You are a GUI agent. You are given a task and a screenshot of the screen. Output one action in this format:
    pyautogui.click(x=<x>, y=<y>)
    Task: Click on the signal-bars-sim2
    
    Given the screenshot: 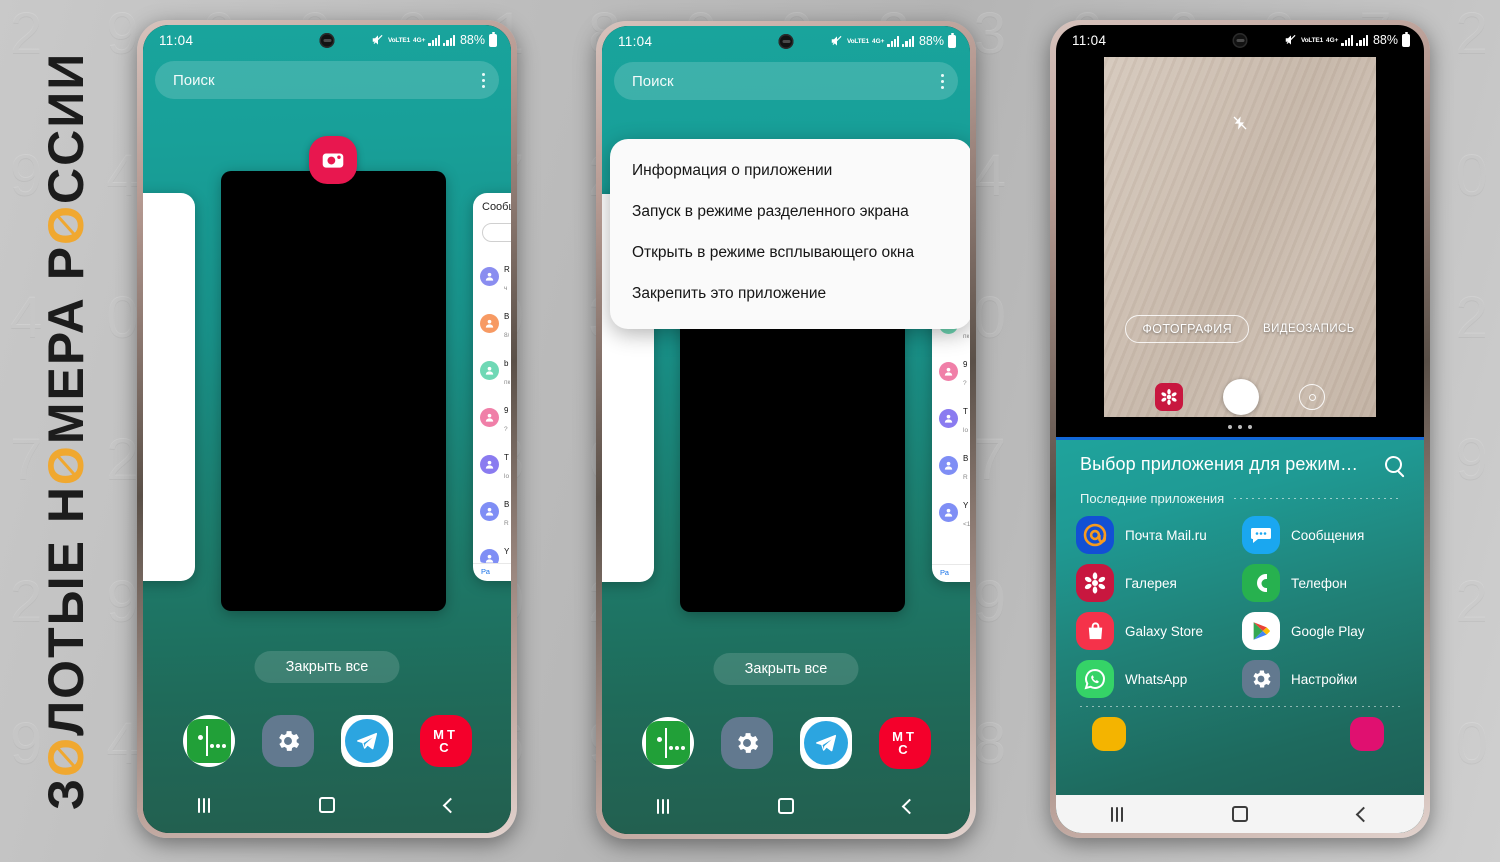 What is the action you would take?
    pyautogui.click(x=1362, y=40)
    